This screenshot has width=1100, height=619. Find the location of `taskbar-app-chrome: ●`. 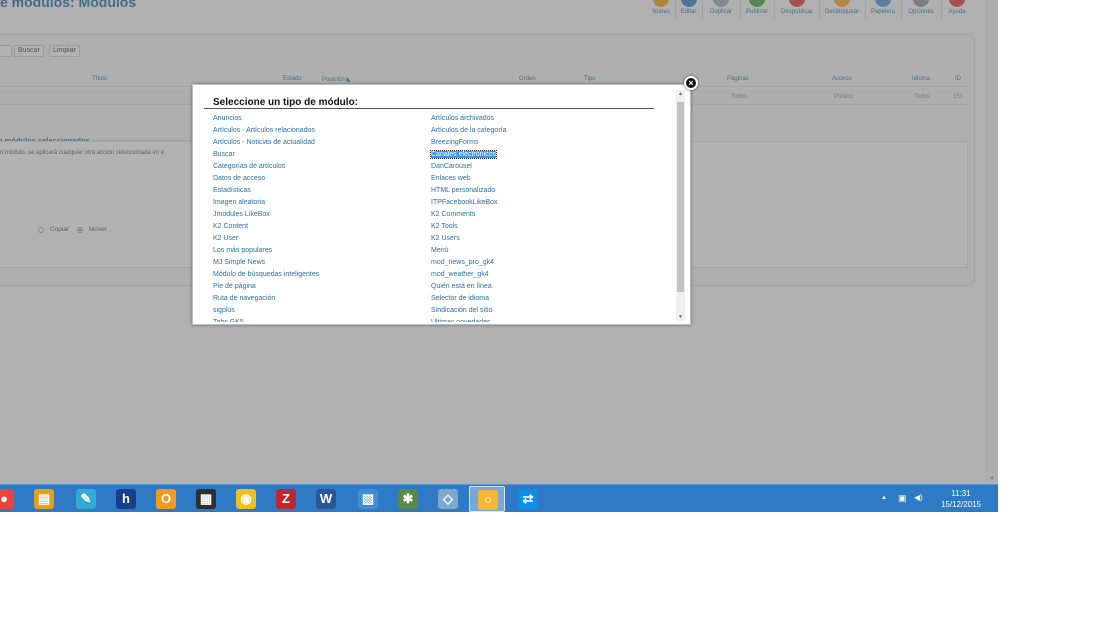

taskbar-app-chrome: ● is located at coordinates (11, 499).